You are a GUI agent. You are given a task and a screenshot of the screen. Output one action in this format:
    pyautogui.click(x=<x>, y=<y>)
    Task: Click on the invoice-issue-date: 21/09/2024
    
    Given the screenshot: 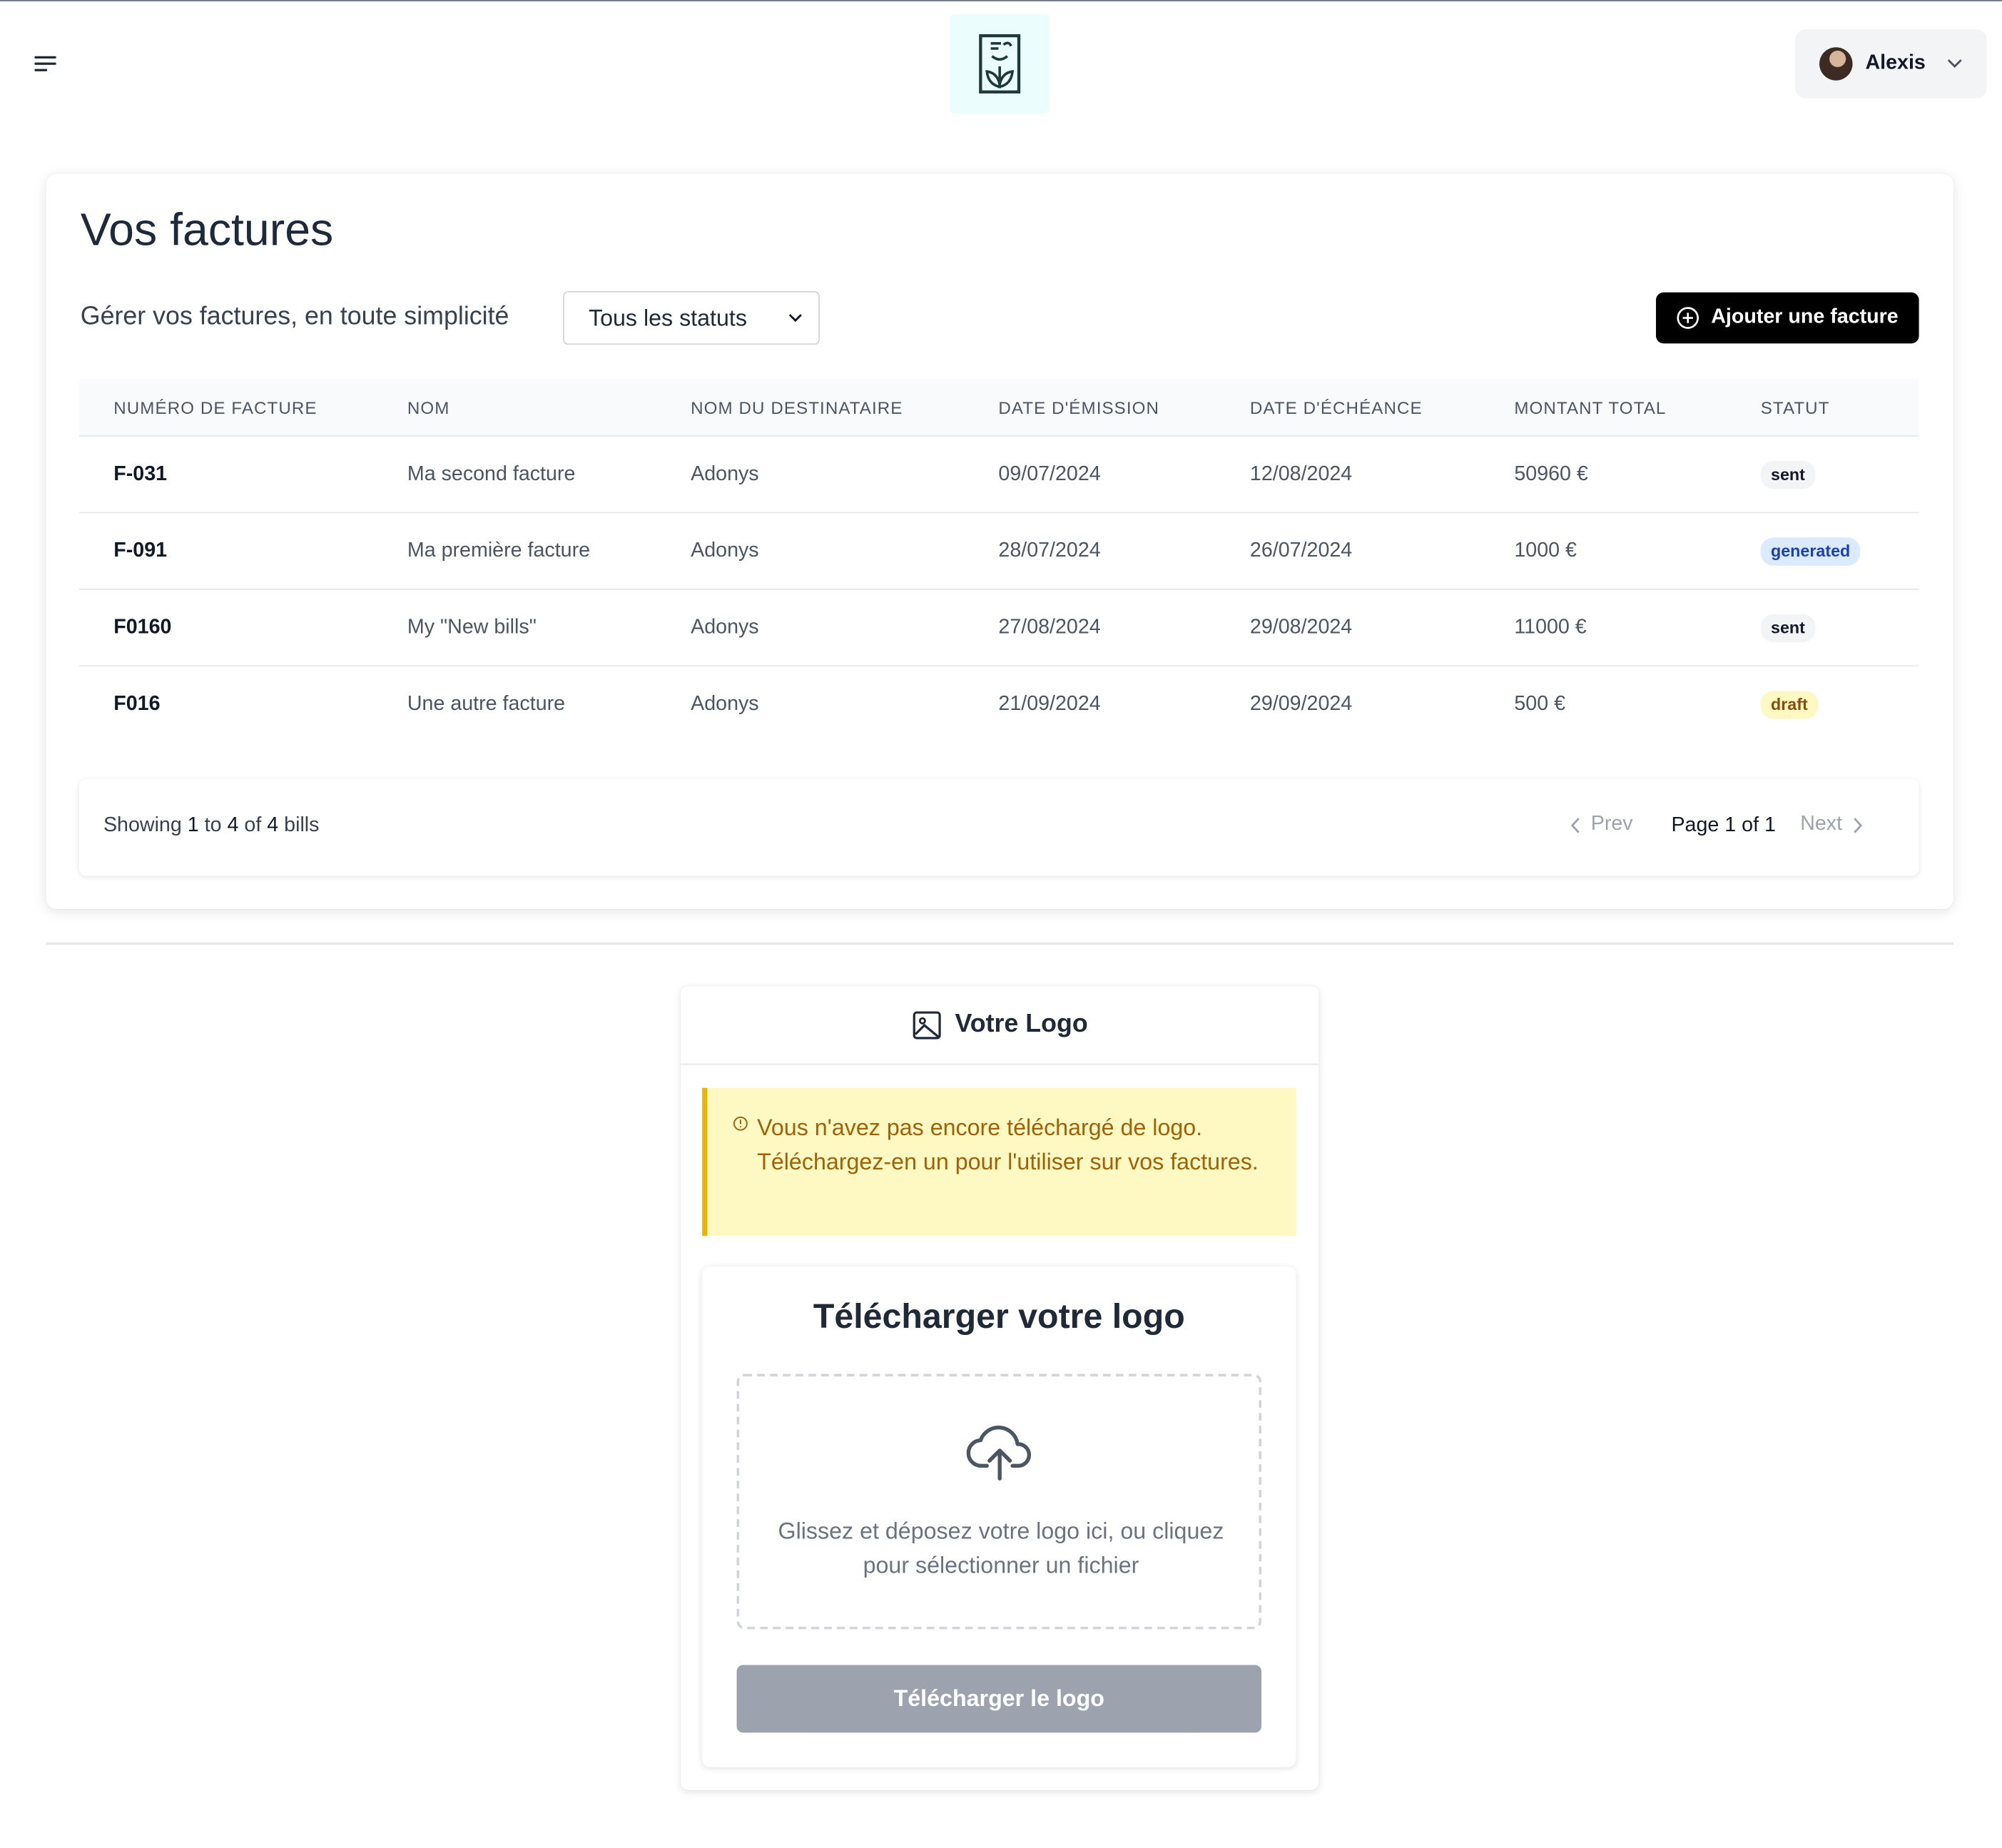 What is the action you would take?
    pyautogui.click(x=1049, y=704)
    